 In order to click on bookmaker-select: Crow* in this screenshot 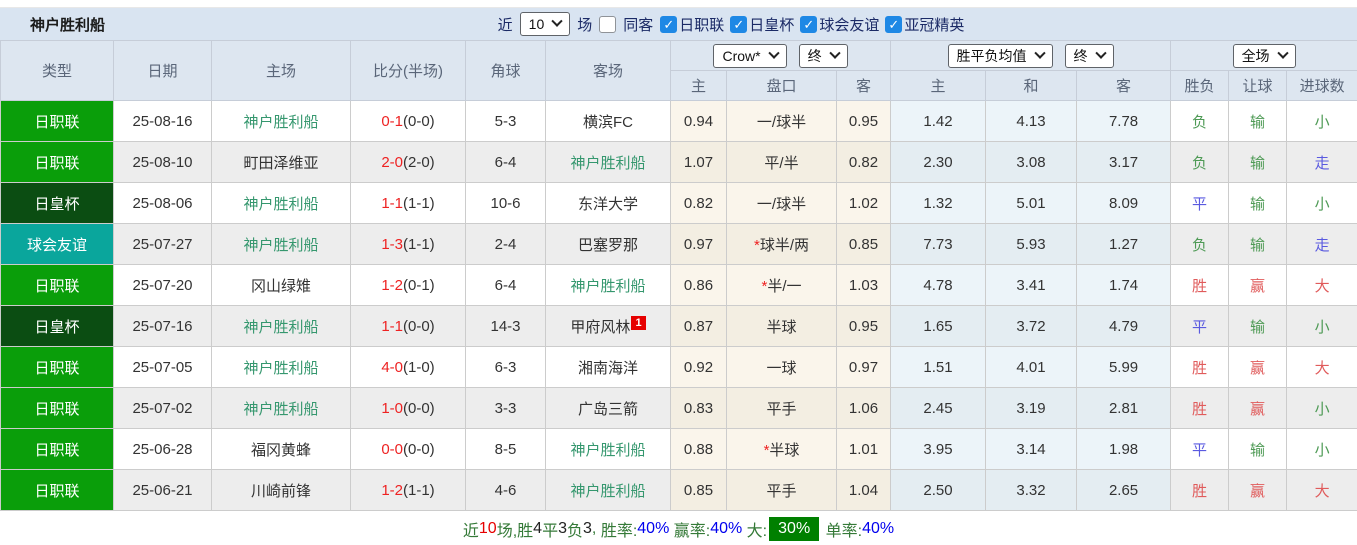, I will do `click(750, 55)`.